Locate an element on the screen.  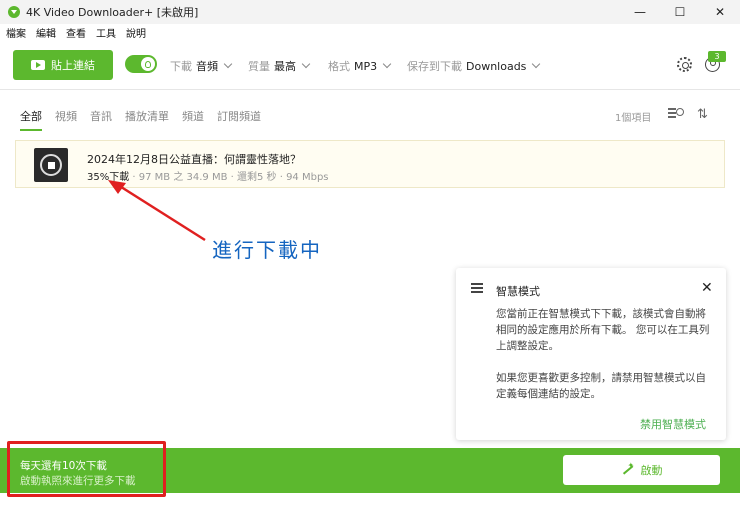
download-type-dropdown: 下載 音頻 is located at coordinates (201, 66).